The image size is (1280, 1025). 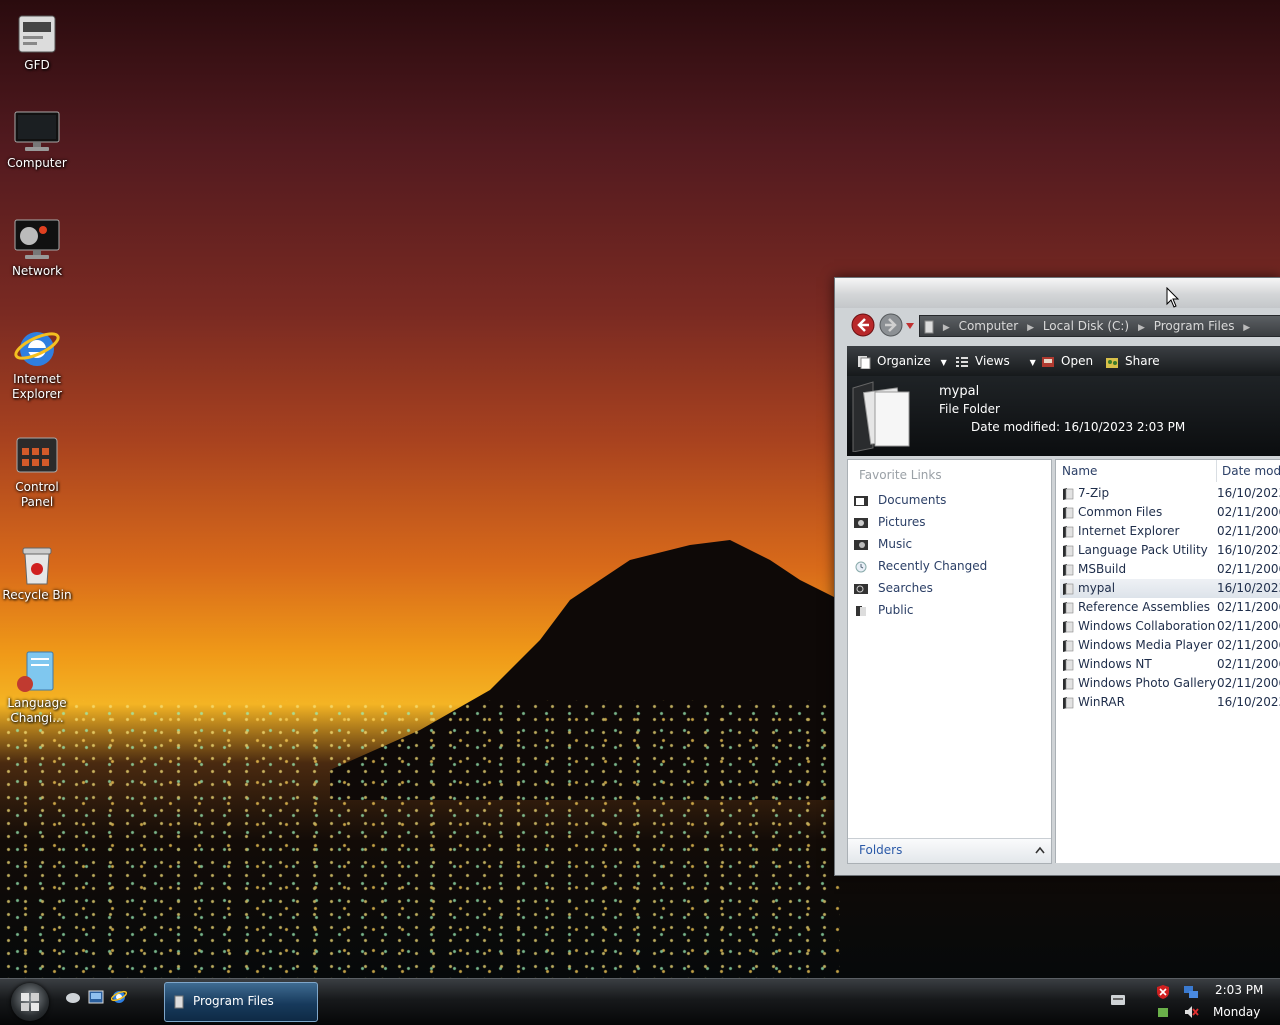 What do you see at coordinates (881, 850) in the screenshot?
I see `folders-label: Folders` at bounding box center [881, 850].